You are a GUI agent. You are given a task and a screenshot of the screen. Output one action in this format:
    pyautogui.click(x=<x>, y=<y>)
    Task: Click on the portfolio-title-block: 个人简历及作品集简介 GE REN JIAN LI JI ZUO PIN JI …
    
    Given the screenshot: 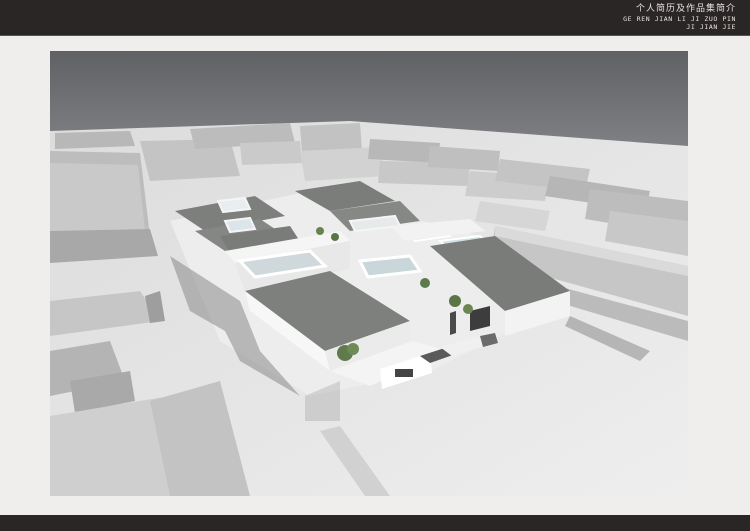 What is the action you would take?
    pyautogui.click(x=679, y=17)
    